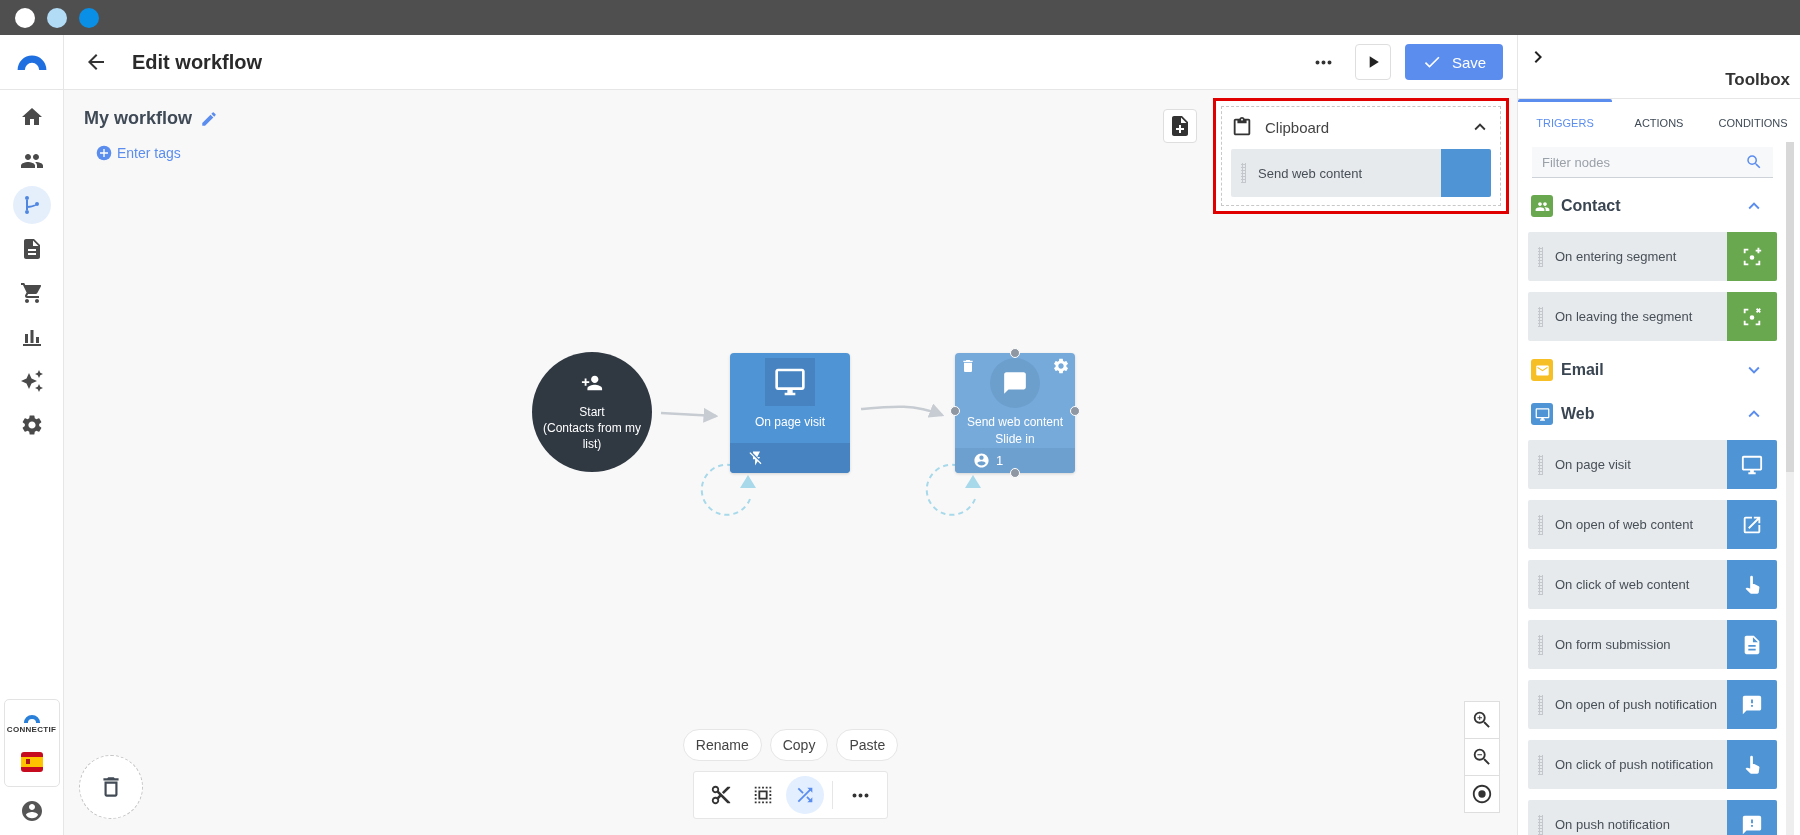 This screenshot has width=1800, height=835. I want to click on group-title: Web, so click(1578, 414).